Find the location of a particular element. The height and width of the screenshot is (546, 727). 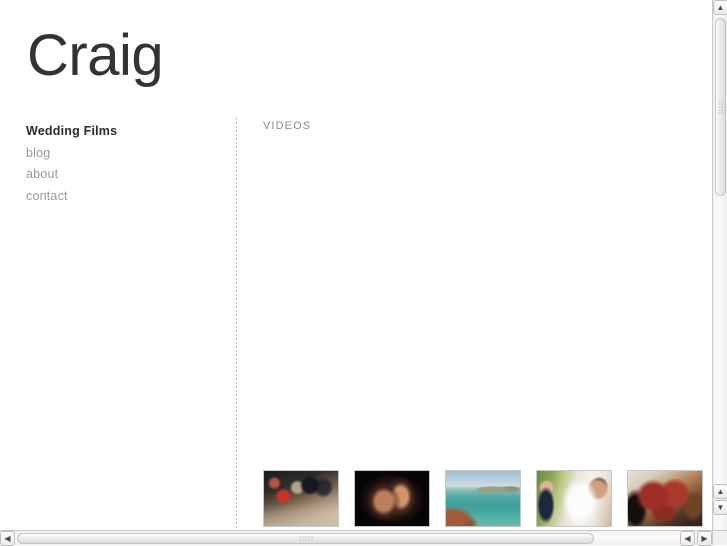

scroll-left-button-secondary: ◀ is located at coordinates (687, 538).